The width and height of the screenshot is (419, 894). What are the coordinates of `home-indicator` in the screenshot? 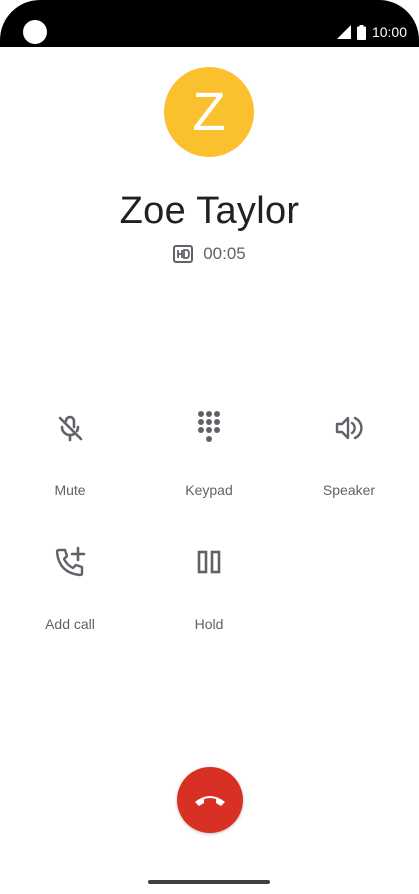 It's located at (209, 882).